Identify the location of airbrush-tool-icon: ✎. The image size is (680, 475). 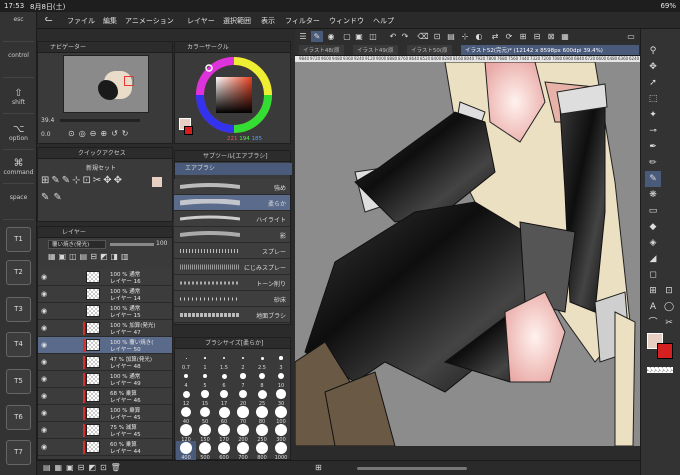
(653, 179).